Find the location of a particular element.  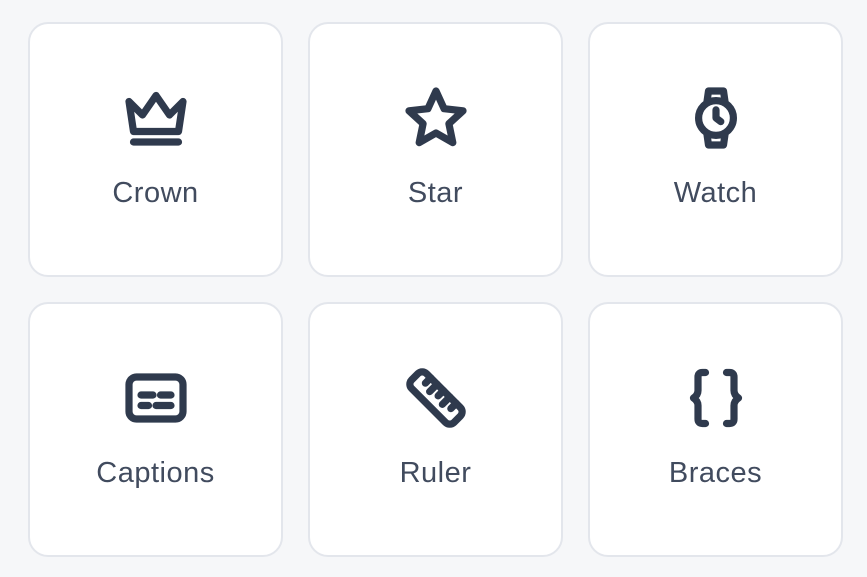

captions-icon is located at coordinates (156, 398).